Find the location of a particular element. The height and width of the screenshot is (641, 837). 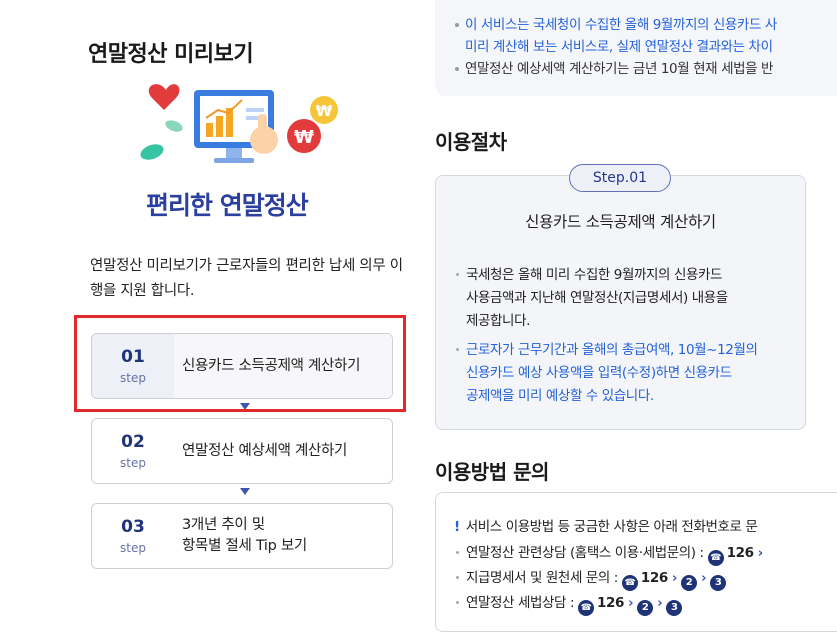

step-number: 03 is located at coordinates (133, 527).